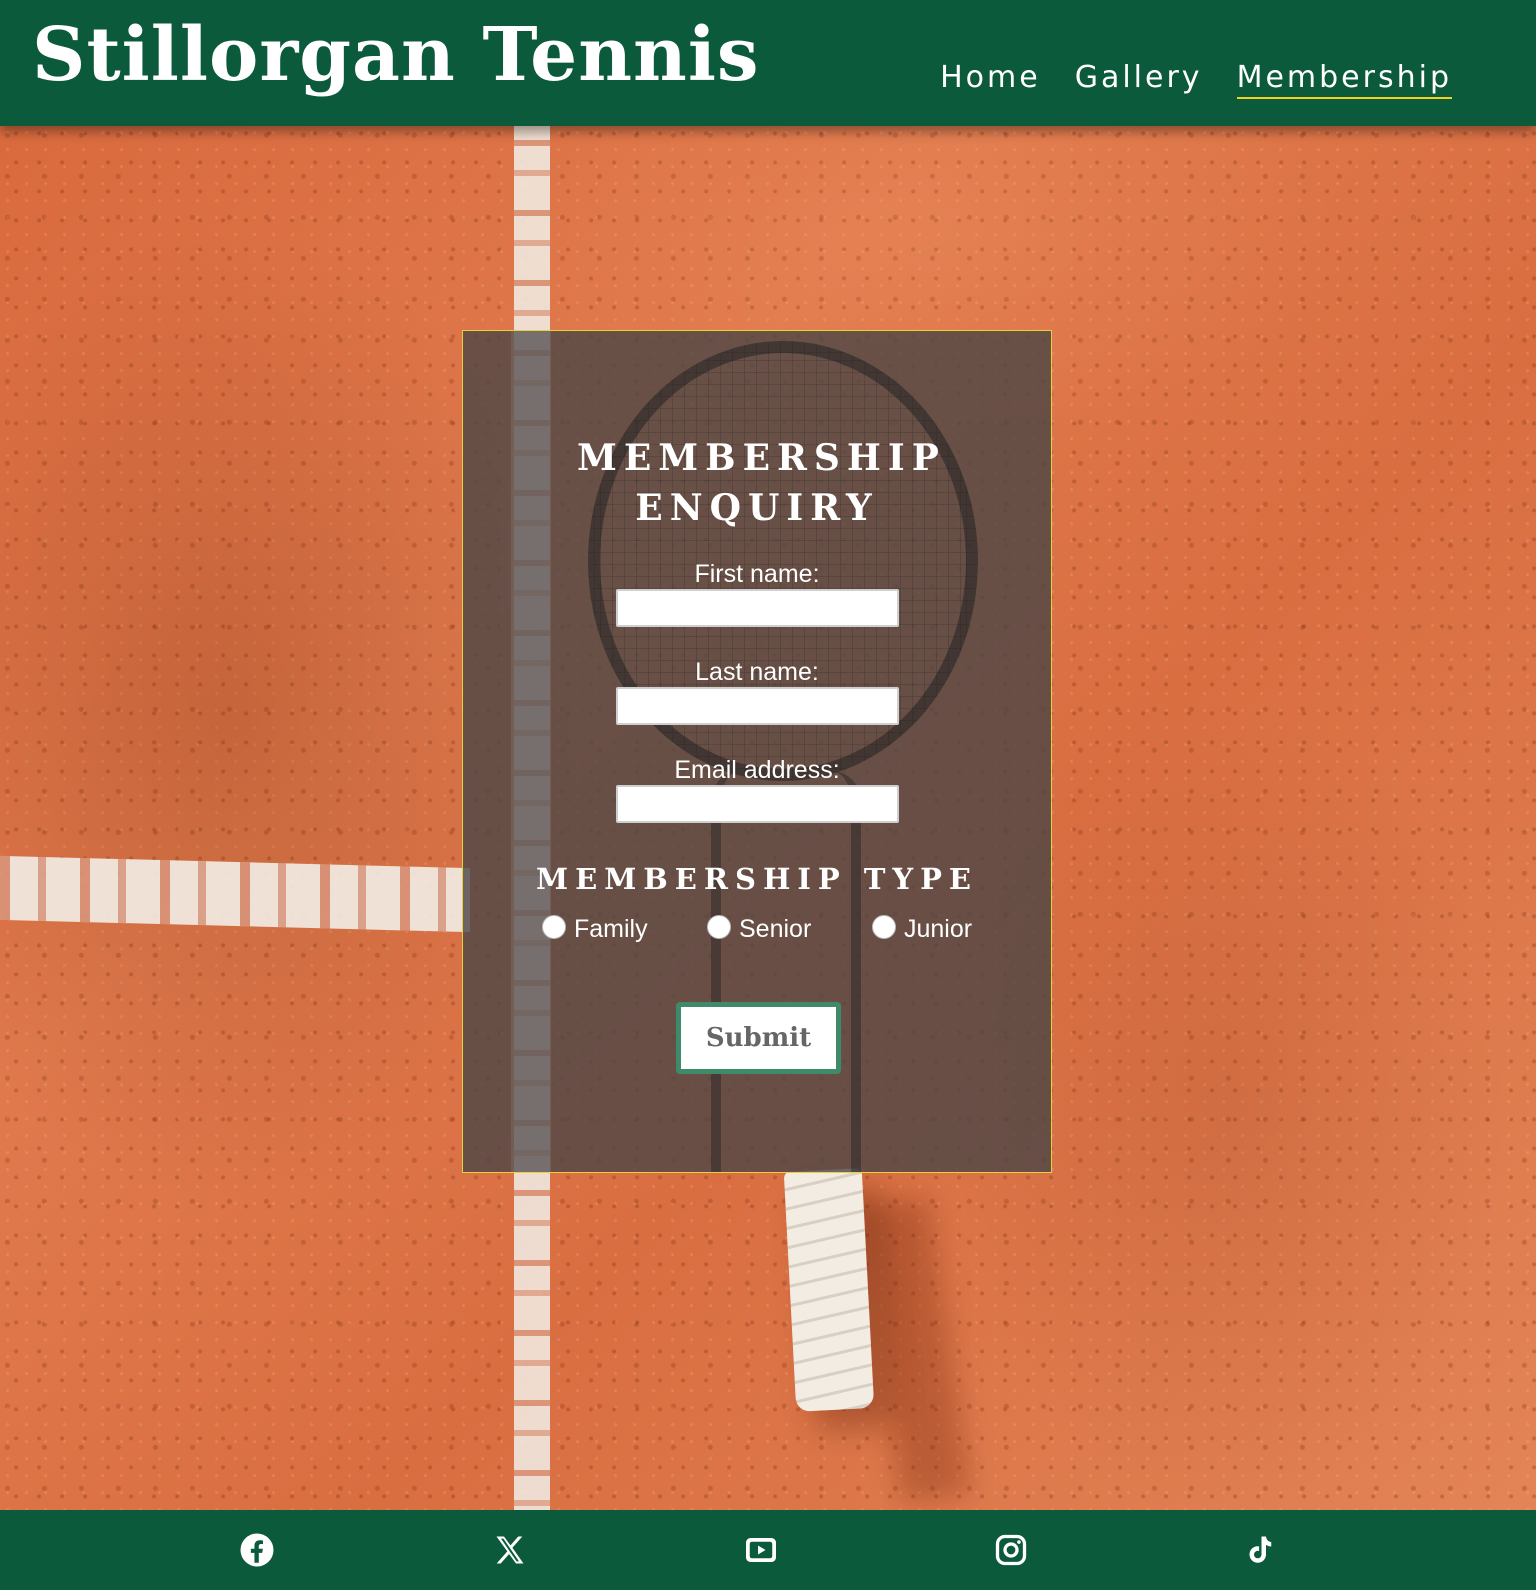 The height and width of the screenshot is (1590, 1536). Describe the element at coordinates (938, 929) in the screenshot. I see `radio-label-junior: Junior` at that location.